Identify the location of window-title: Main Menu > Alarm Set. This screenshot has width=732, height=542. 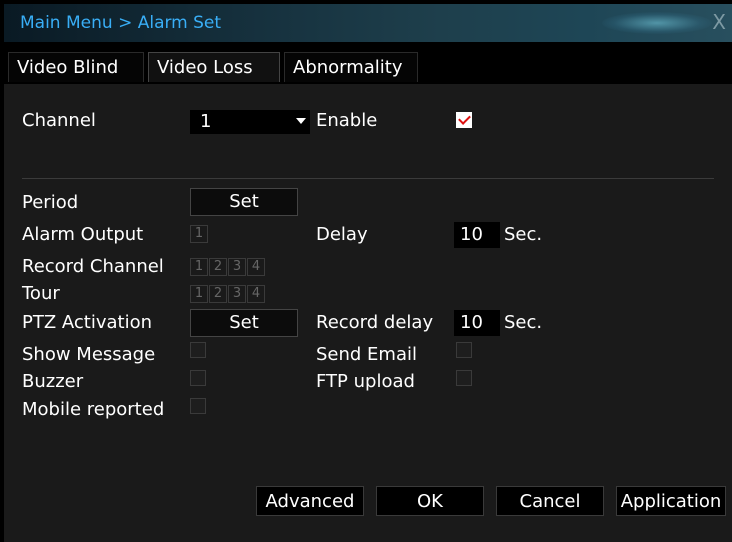
(121, 23).